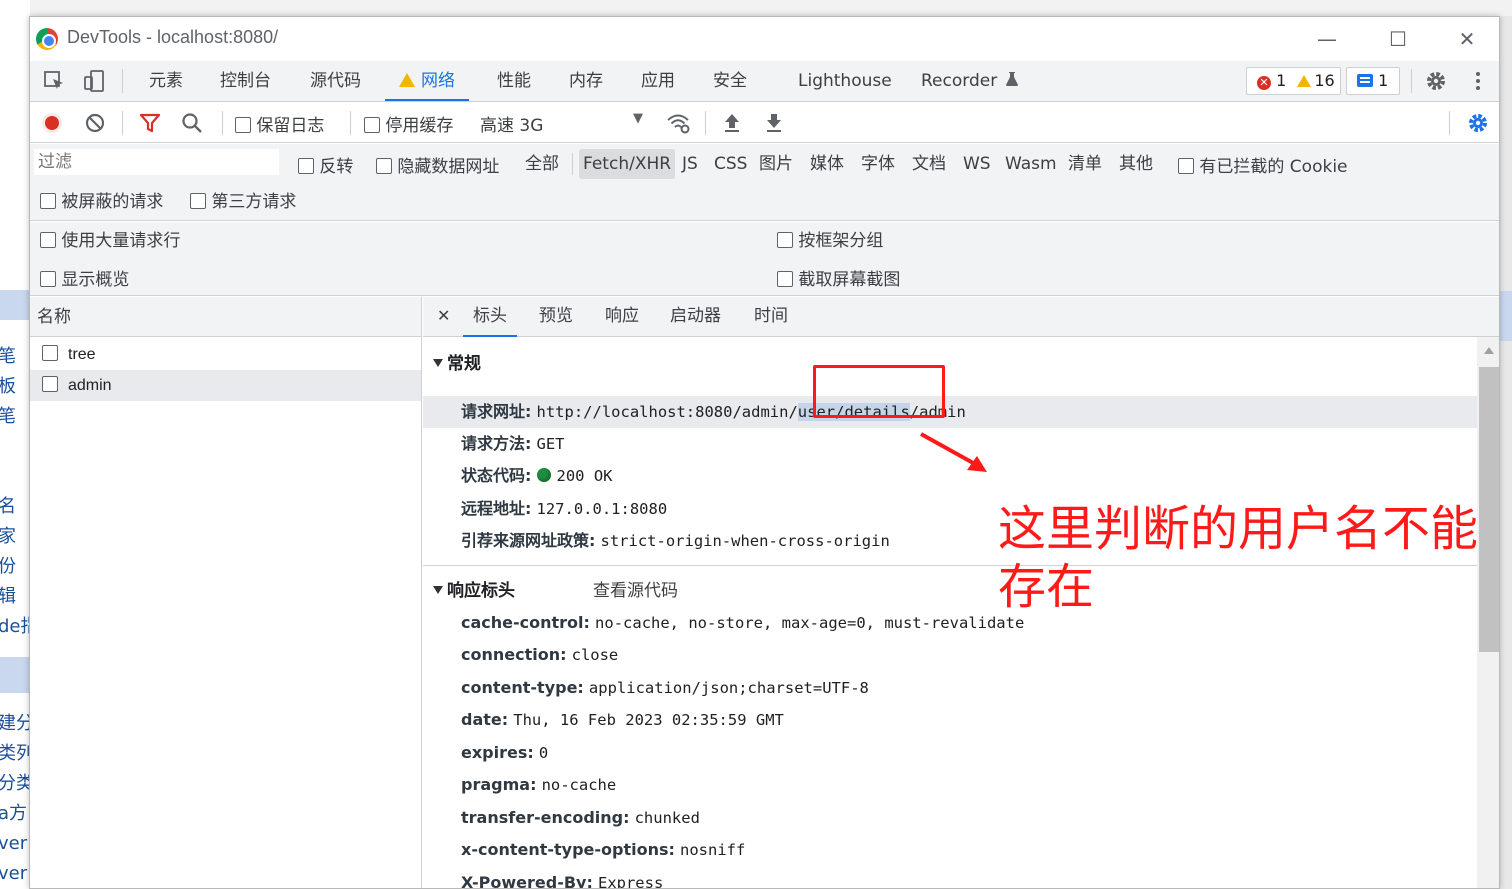 The image size is (1512, 889). What do you see at coordinates (192, 123) in the screenshot?
I see `search-icon` at bounding box center [192, 123].